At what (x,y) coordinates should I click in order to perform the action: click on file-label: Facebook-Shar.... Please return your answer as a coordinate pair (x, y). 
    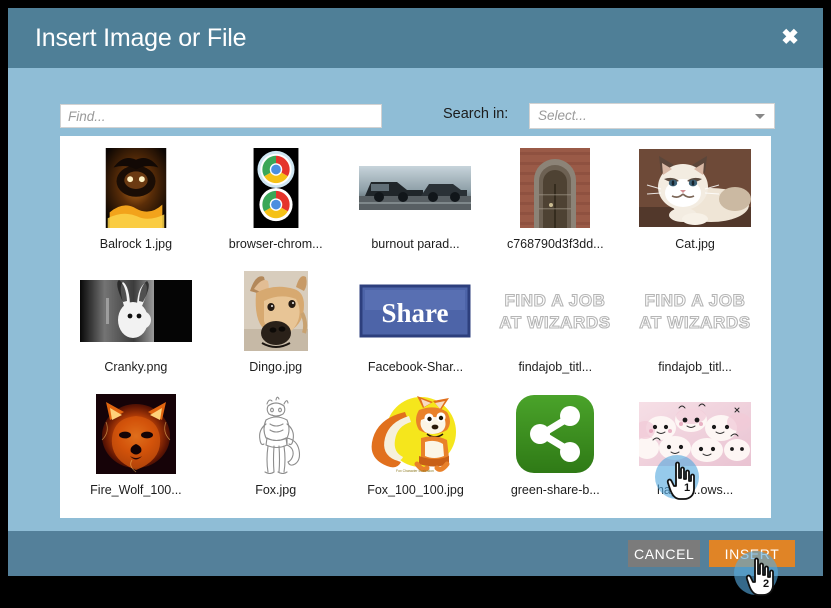
    Looking at the image, I should click on (415, 367).